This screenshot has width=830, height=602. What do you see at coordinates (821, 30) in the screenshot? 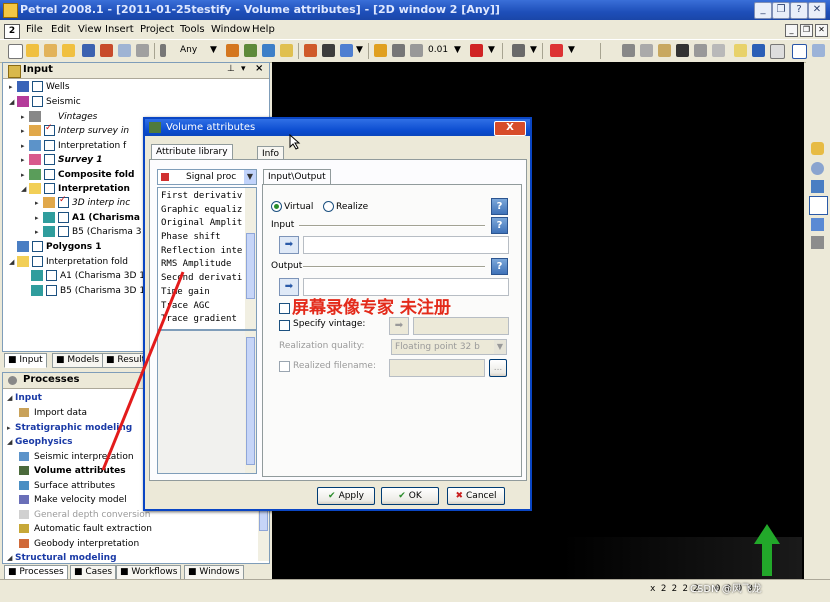
I see `mdi-close-button: ✕` at bounding box center [821, 30].